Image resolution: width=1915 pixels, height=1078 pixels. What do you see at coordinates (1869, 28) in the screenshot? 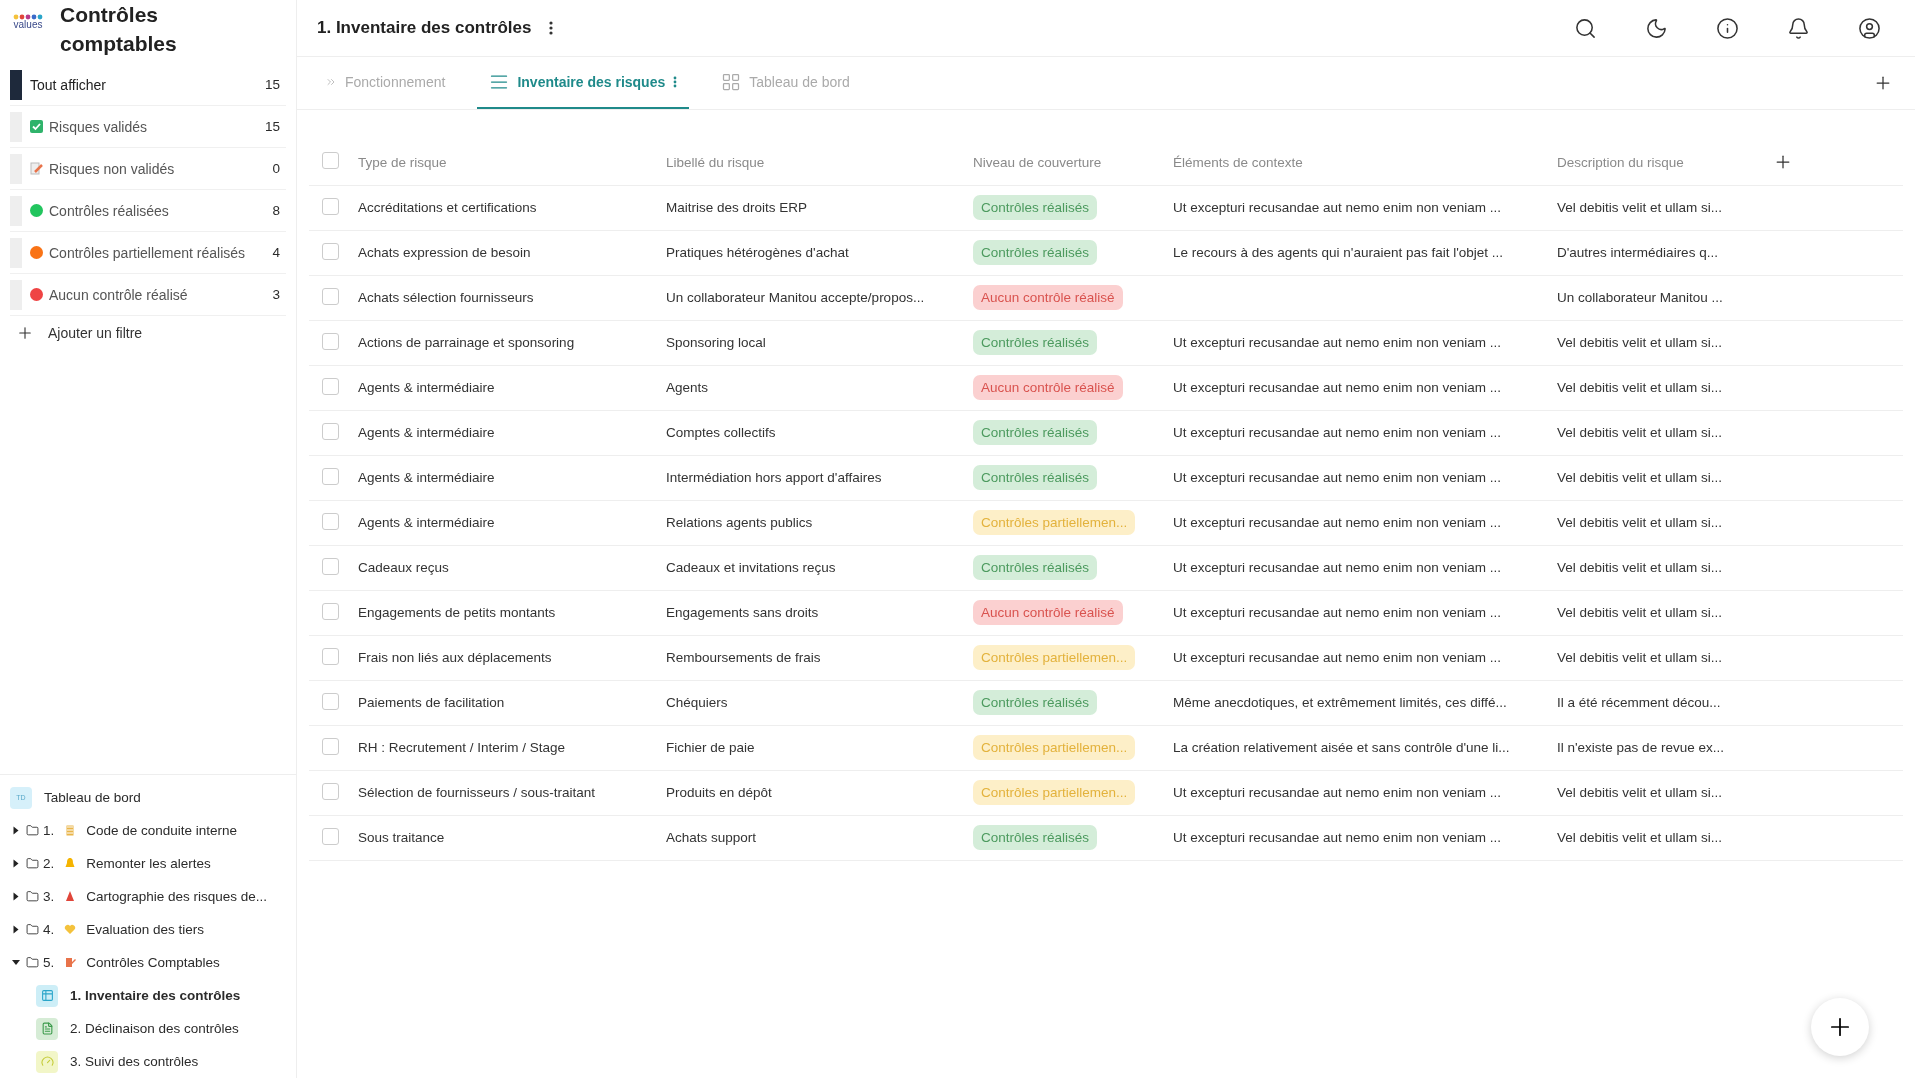
I see `user-icon` at bounding box center [1869, 28].